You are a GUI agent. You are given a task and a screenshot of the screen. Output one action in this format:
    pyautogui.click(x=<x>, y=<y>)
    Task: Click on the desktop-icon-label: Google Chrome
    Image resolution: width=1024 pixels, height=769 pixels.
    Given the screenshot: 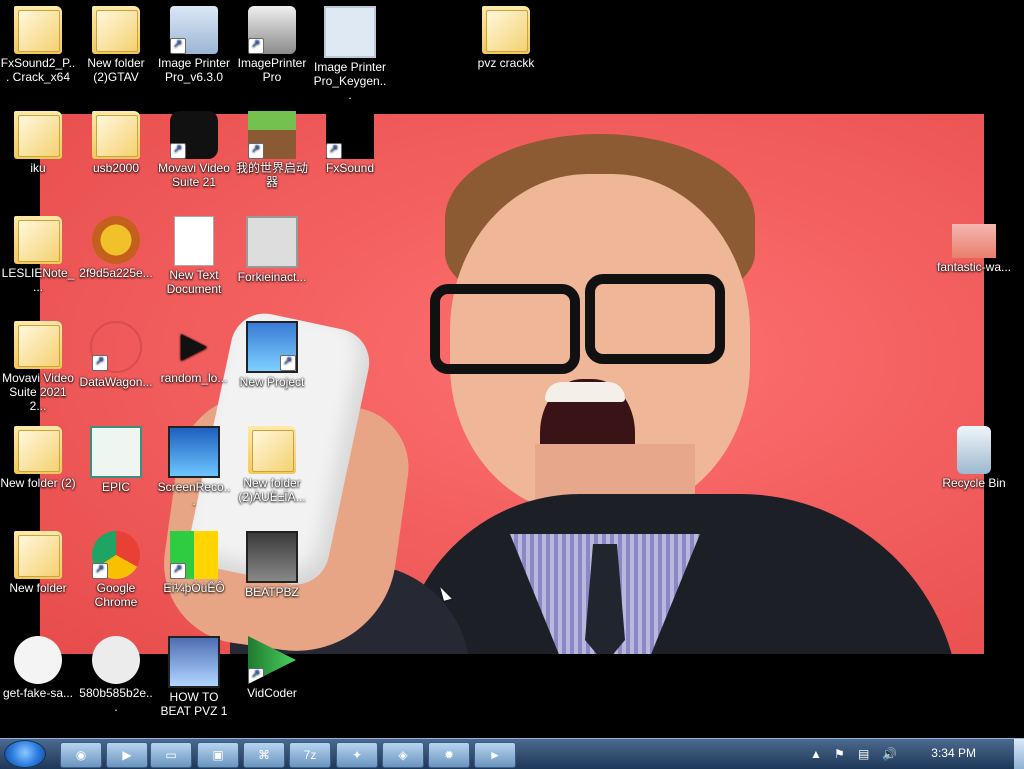 What is the action you would take?
    pyautogui.click(x=116, y=595)
    